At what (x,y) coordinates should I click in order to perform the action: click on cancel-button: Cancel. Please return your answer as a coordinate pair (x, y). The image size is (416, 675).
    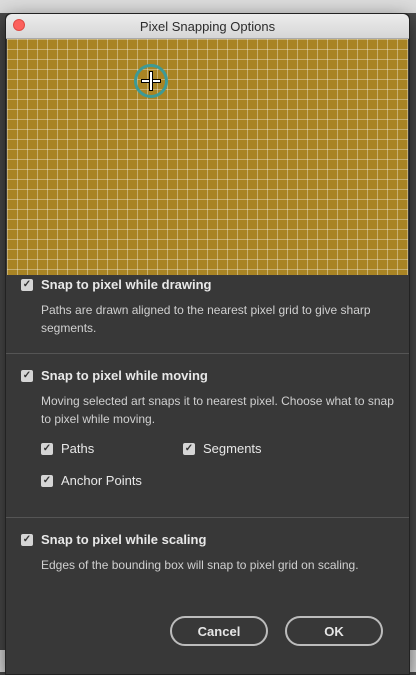
    Looking at the image, I should click on (219, 631).